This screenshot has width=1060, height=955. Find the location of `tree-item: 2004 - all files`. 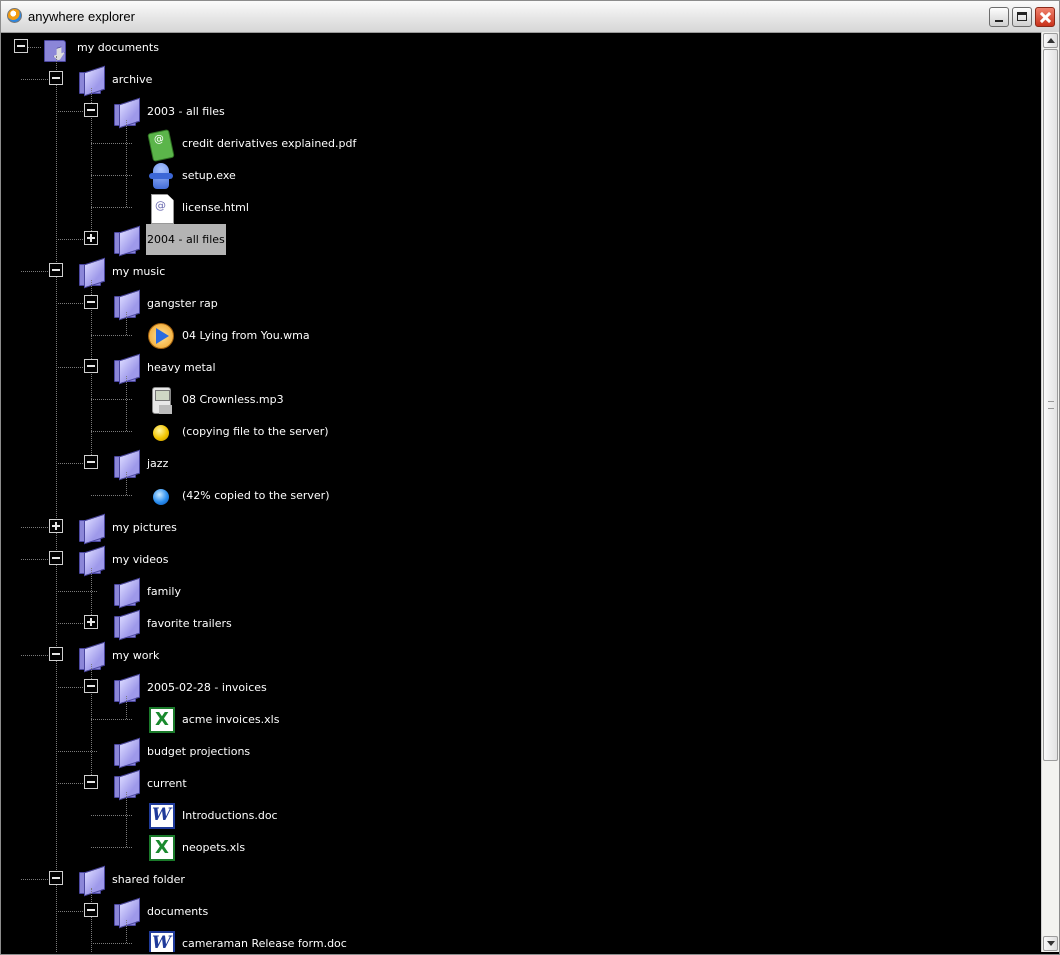

tree-item: 2004 - all files is located at coordinates (402, 240).